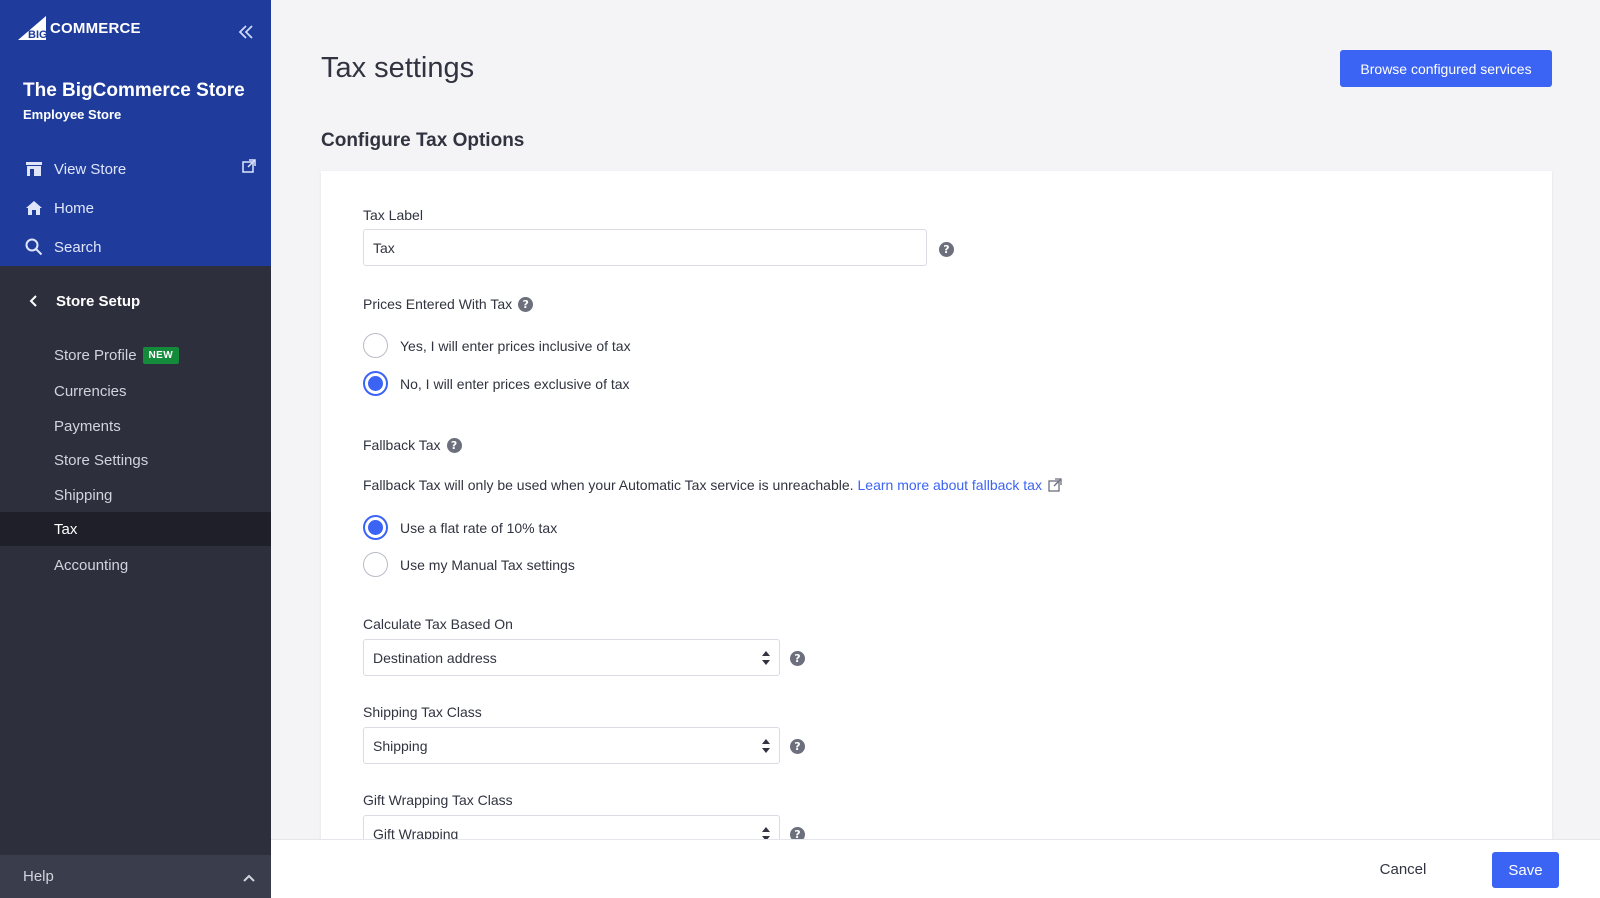 This screenshot has width=1600, height=898. What do you see at coordinates (423, 140) in the screenshot?
I see `section-heading: Configure Tax Options` at bounding box center [423, 140].